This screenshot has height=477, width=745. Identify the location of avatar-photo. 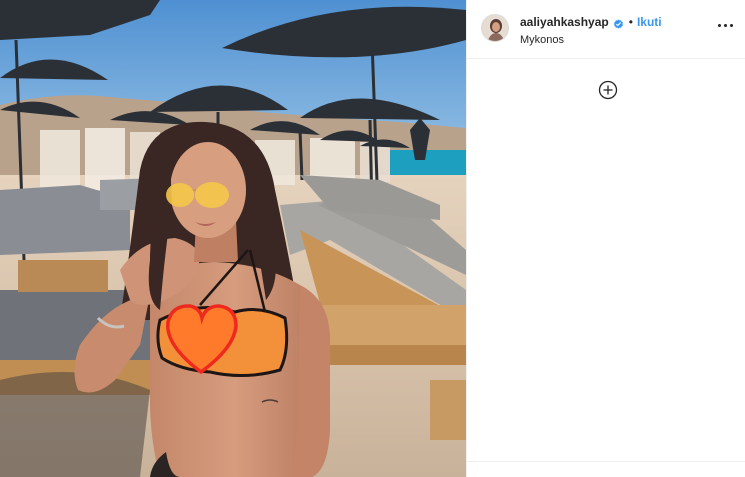
(495, 28).